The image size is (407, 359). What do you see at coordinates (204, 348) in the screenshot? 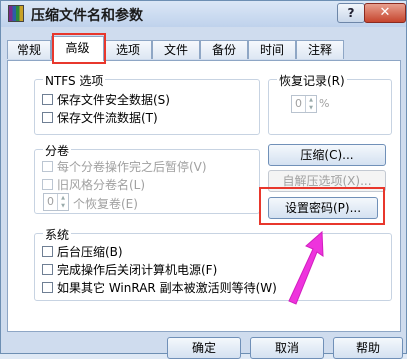
I see `ok-button: 确定` at bounding box center [204, 348].